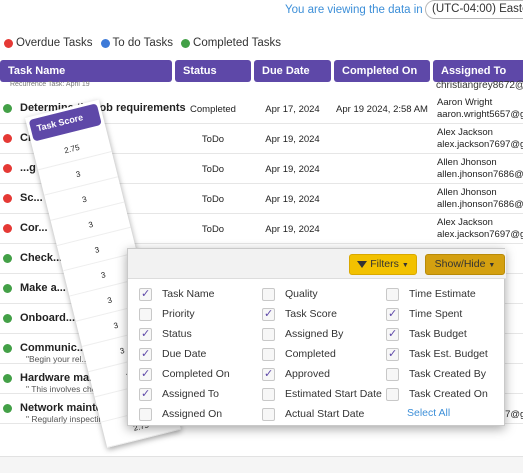  What do you see at coordinates (105, 43) in the screenshot?
I see `todo-dot-icon` at bounding box center [105, 43].